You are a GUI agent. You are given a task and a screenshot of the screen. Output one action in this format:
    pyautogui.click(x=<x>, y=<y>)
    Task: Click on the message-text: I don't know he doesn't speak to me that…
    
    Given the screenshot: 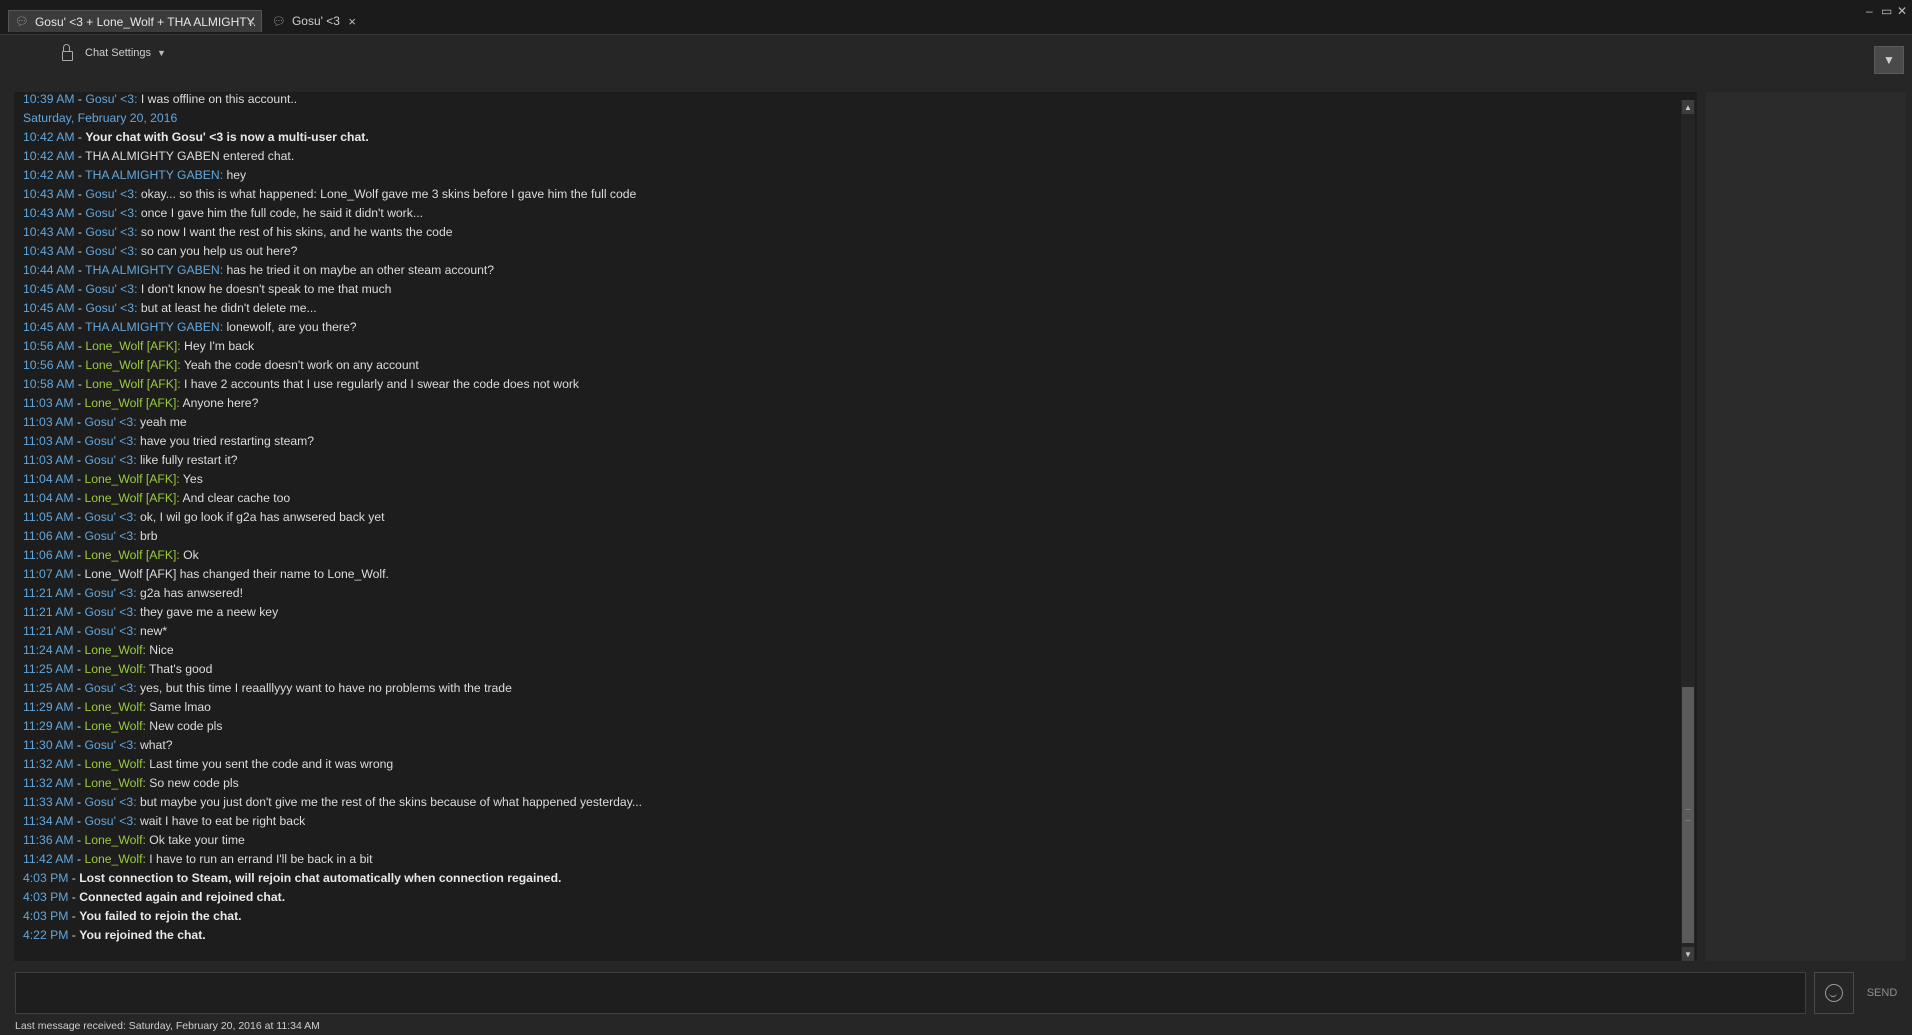 What is the action you would take?
    pyautogui.click(x=266, y=289)
    